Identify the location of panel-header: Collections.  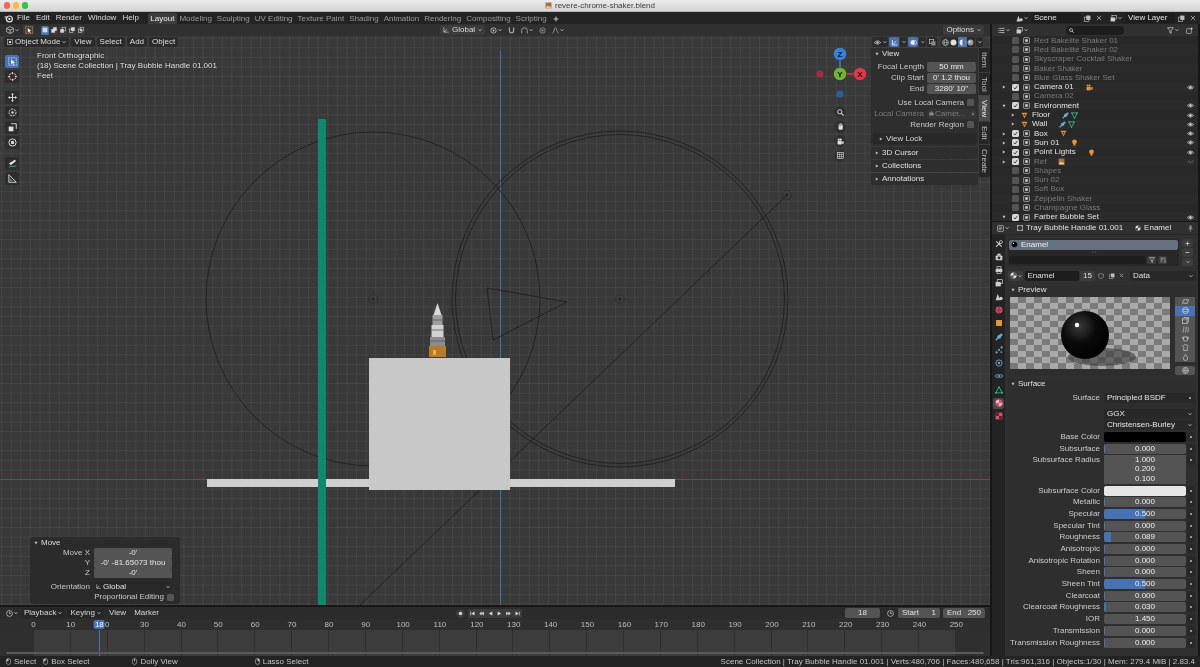
(924, 165).